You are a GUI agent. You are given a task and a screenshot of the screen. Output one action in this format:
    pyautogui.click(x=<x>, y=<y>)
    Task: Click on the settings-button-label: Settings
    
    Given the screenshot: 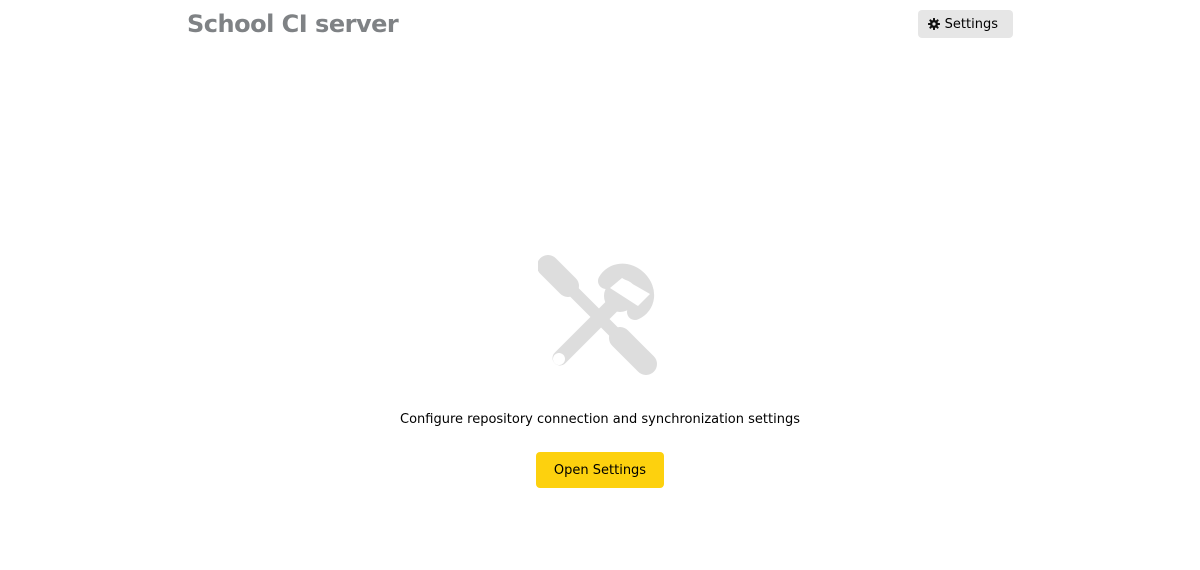 What is the action you would take?
    pyautogui.click(x=971, y=24)
    